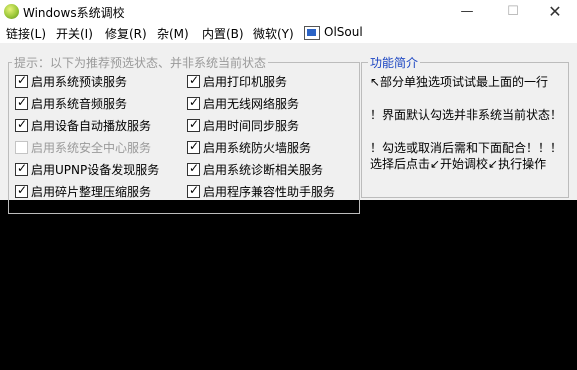  I want to click on flag-icon, so click(312, 33).